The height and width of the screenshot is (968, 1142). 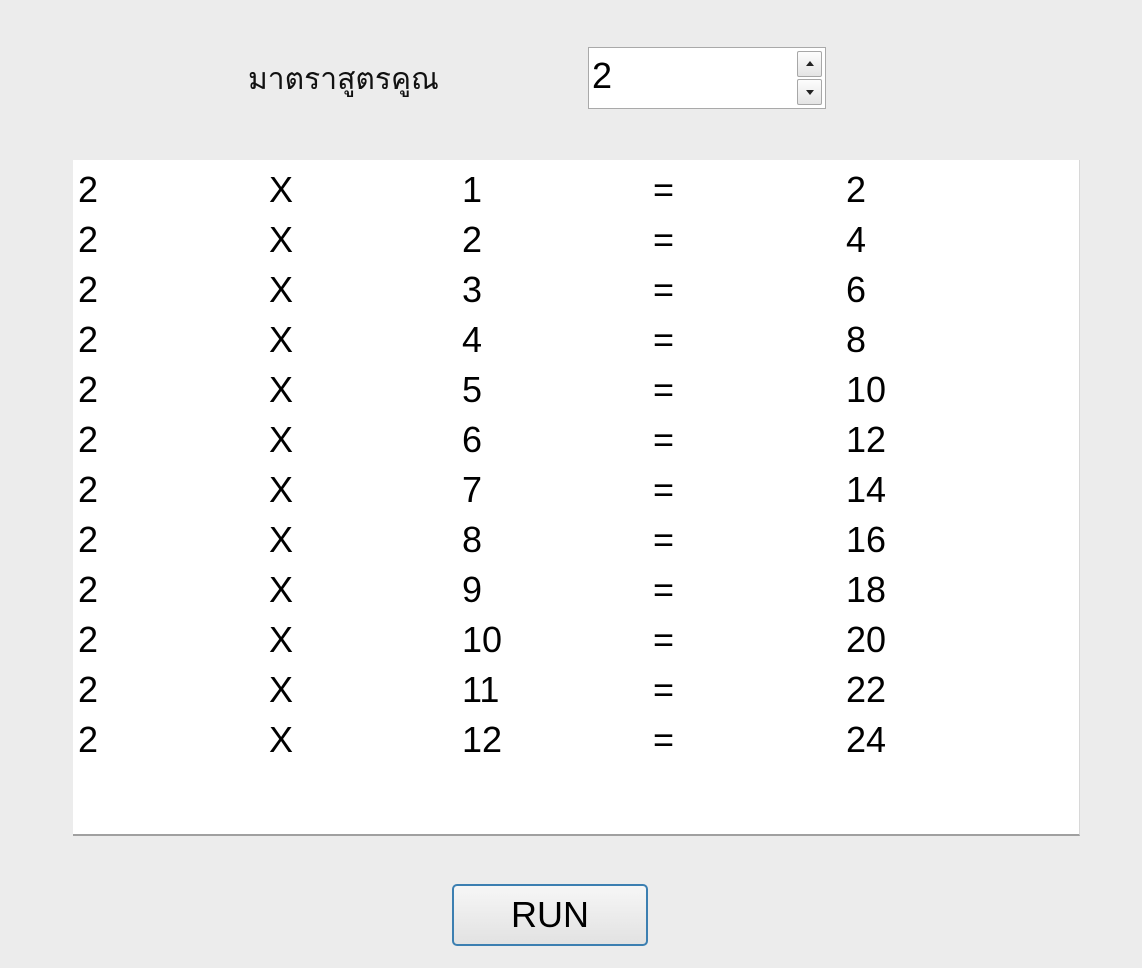 I want to click on cell-product: 10, so click(x=866, y=389).